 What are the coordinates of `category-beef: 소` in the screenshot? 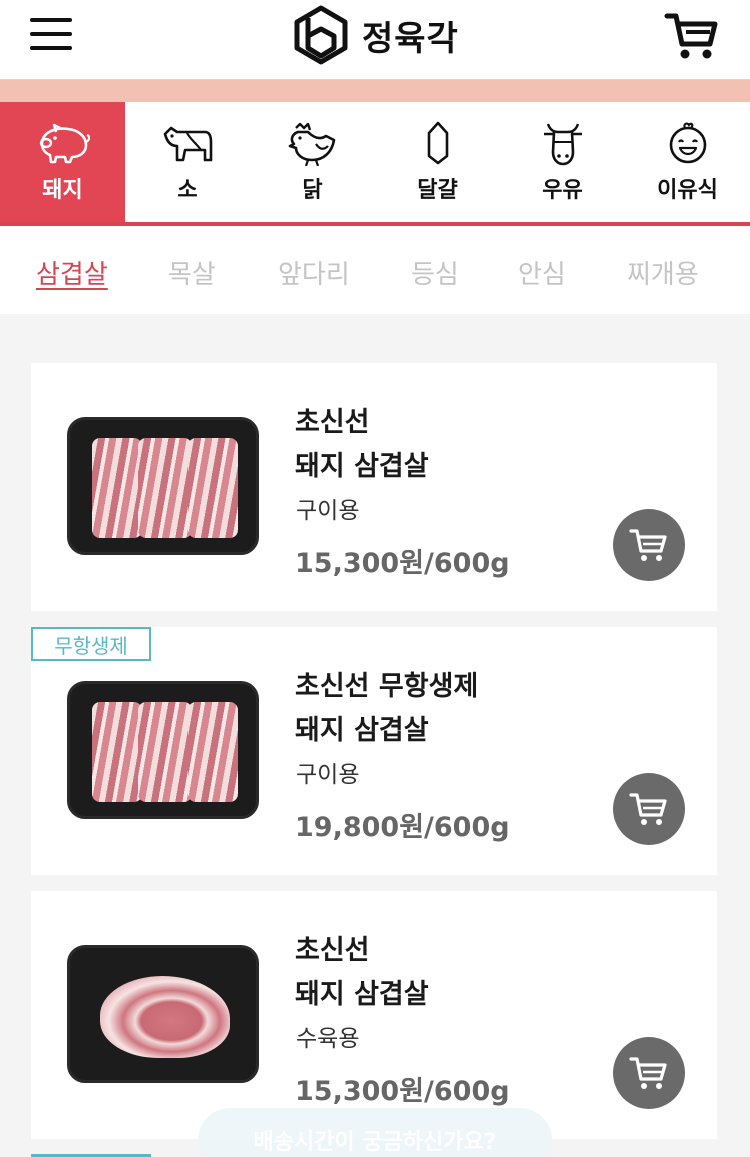 It's located at (187, 162).